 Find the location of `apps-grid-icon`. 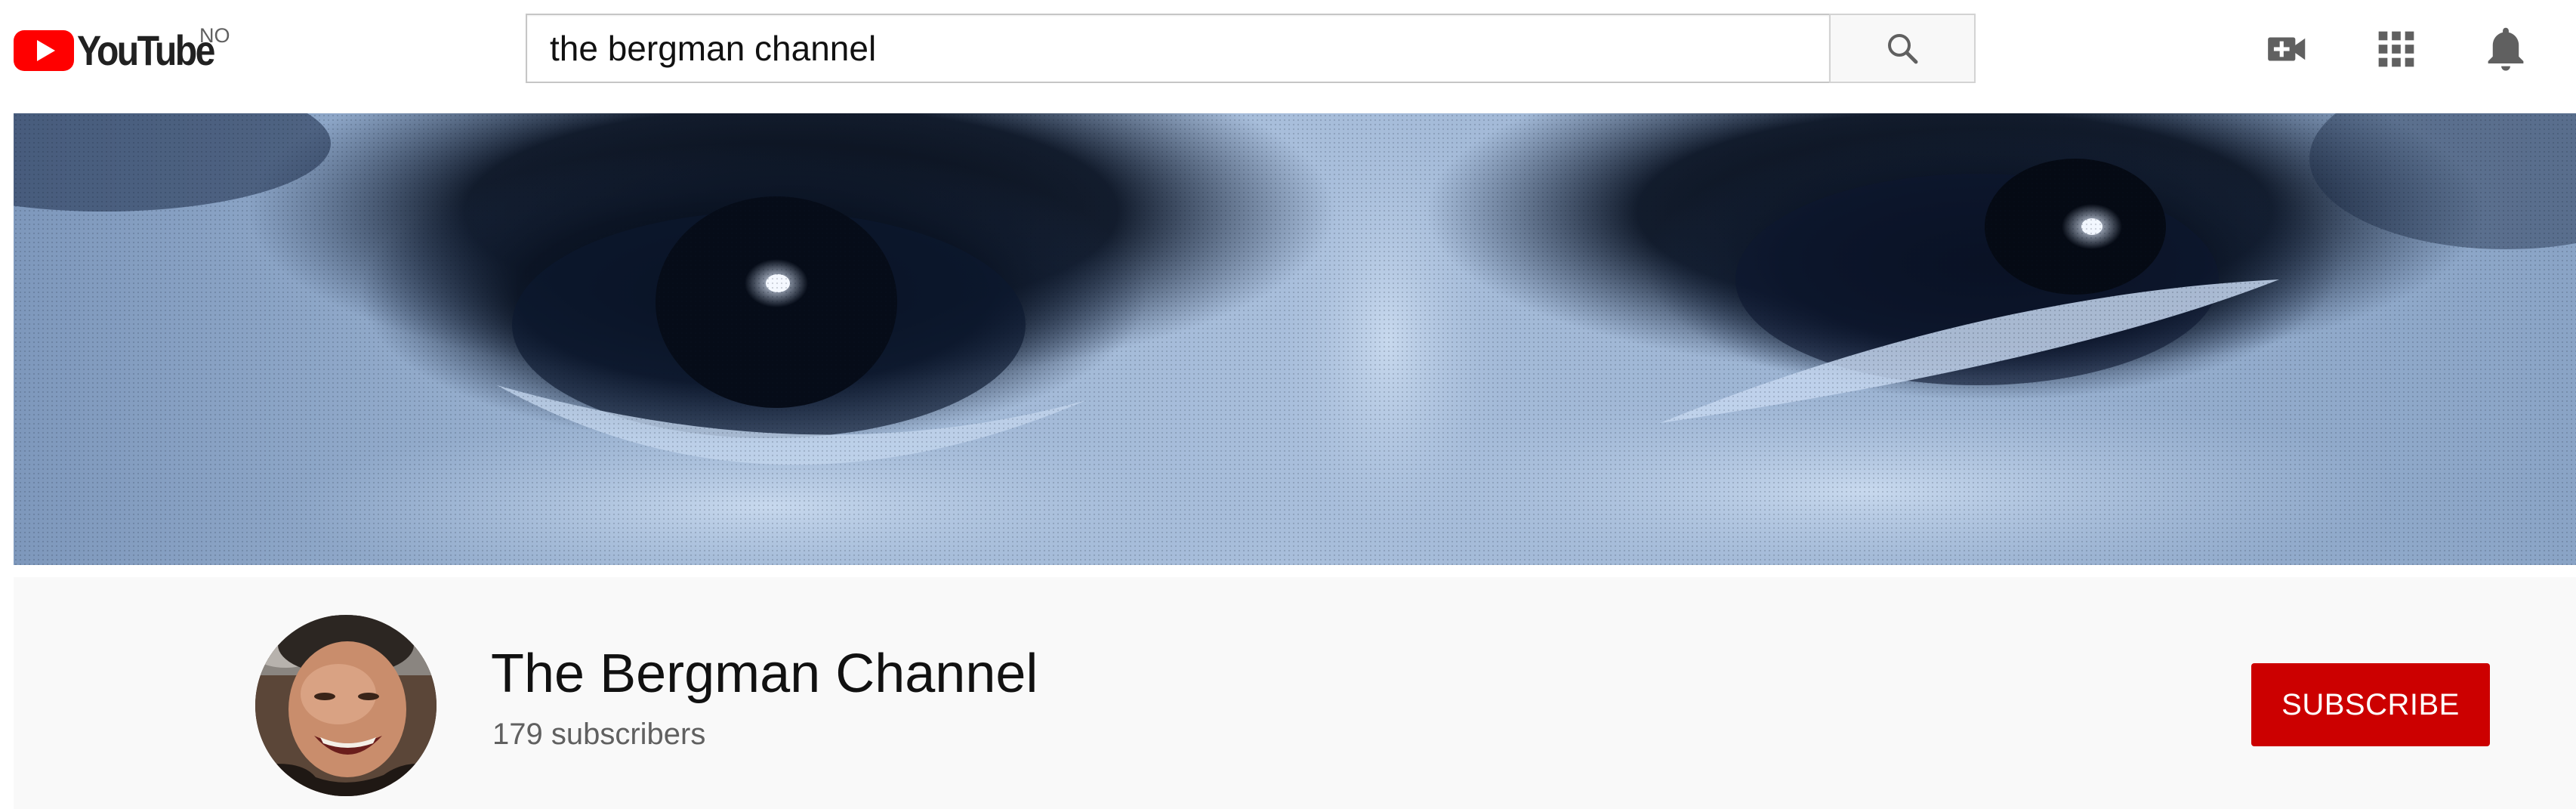

apps-grid-icon is located at coordinates (2396, 49).